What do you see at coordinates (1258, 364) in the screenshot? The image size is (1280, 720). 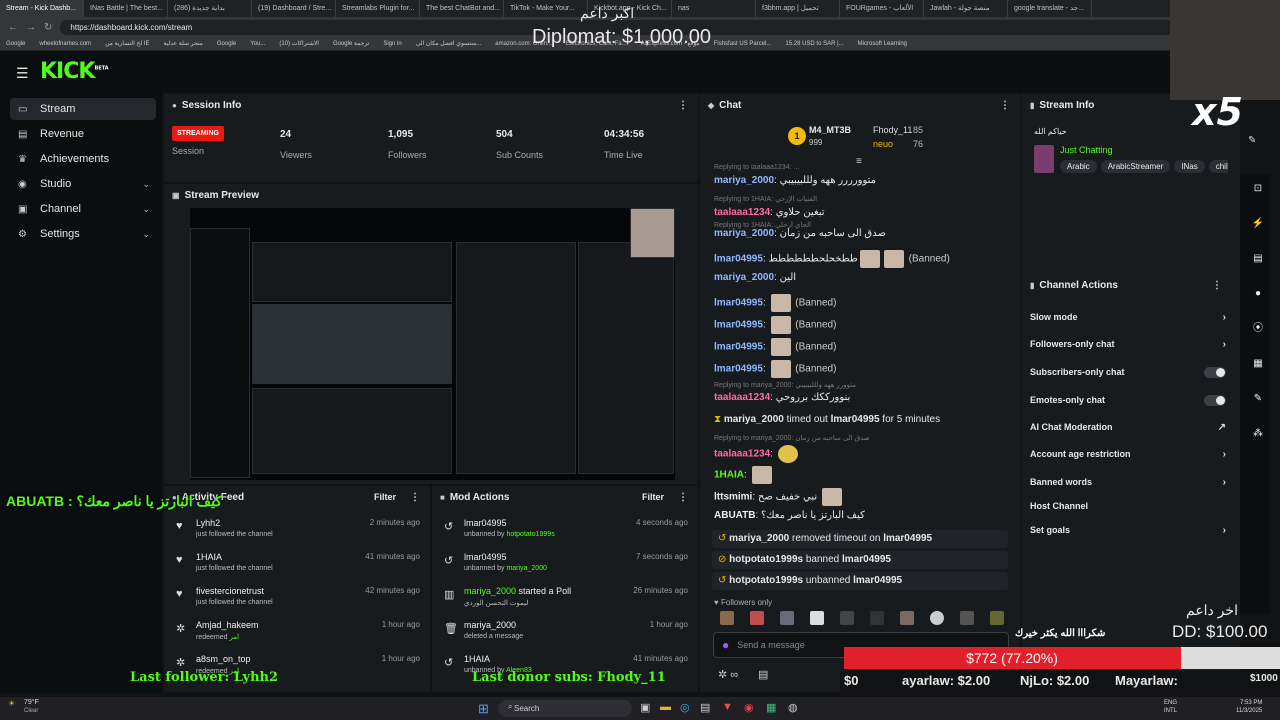 I see `layout-icon: ▦` at bounding box center [1258, 364].